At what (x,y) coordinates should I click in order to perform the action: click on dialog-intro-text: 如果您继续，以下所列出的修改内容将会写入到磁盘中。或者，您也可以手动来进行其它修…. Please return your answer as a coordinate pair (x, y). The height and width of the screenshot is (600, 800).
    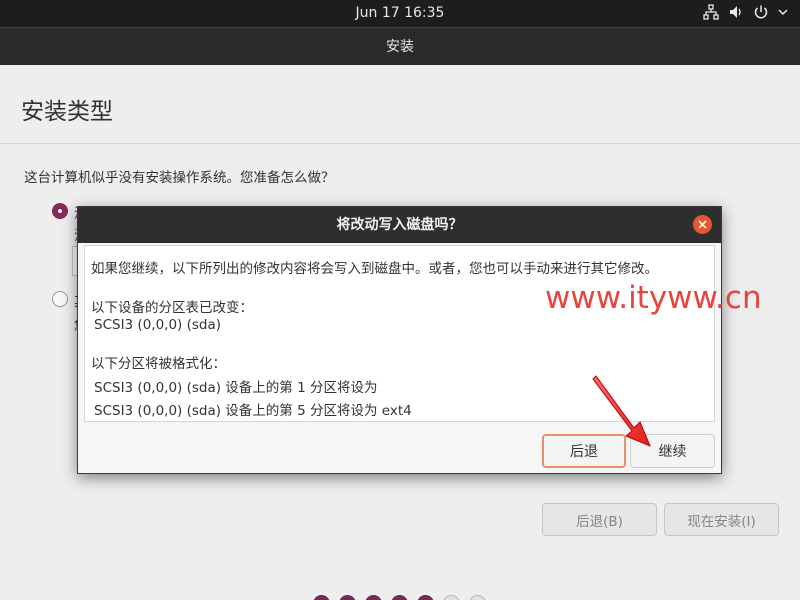
    Looking at the image, I should click on (374, 269).